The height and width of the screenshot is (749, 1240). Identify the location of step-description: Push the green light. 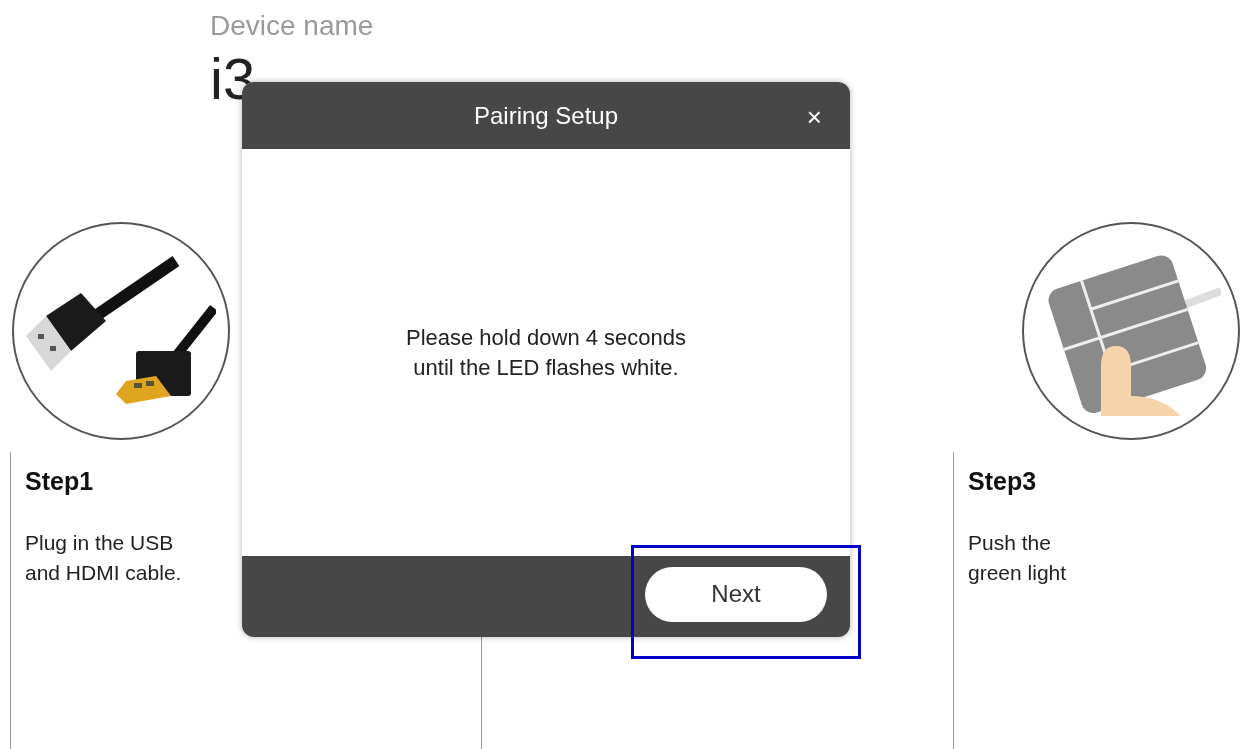
(1018, 558).